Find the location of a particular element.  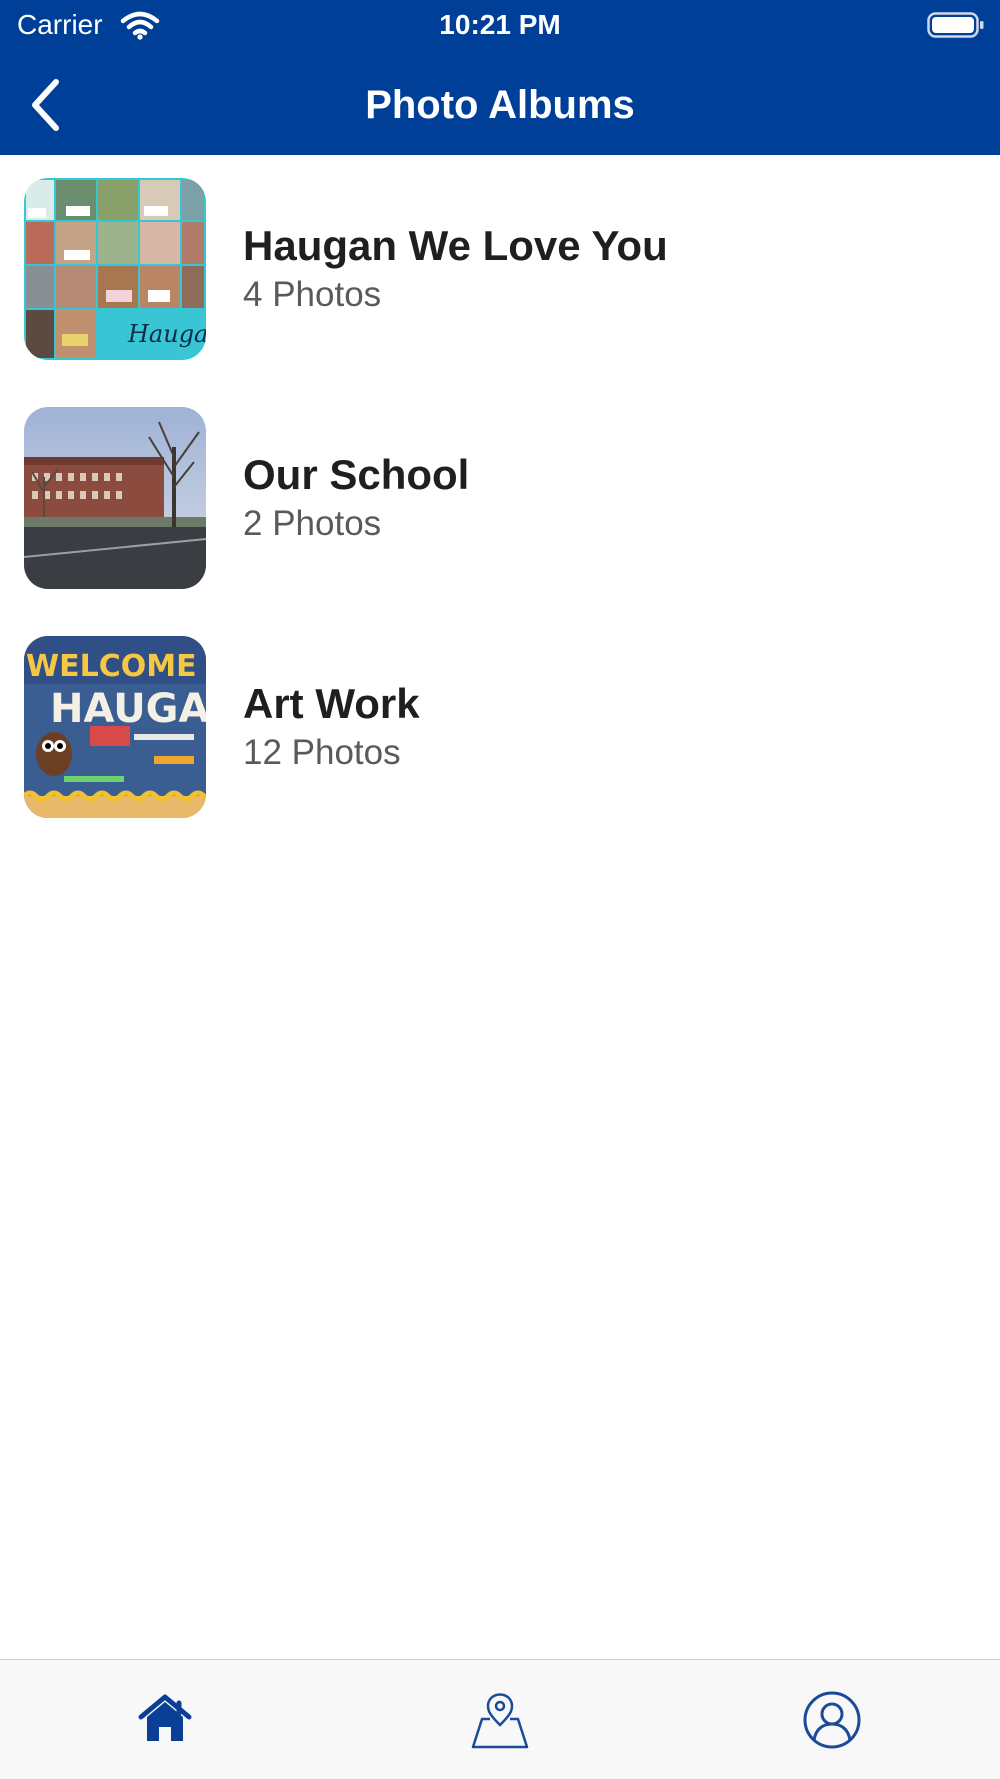

album-item: Our School 2 Photos is located at coordinates (500, 498).